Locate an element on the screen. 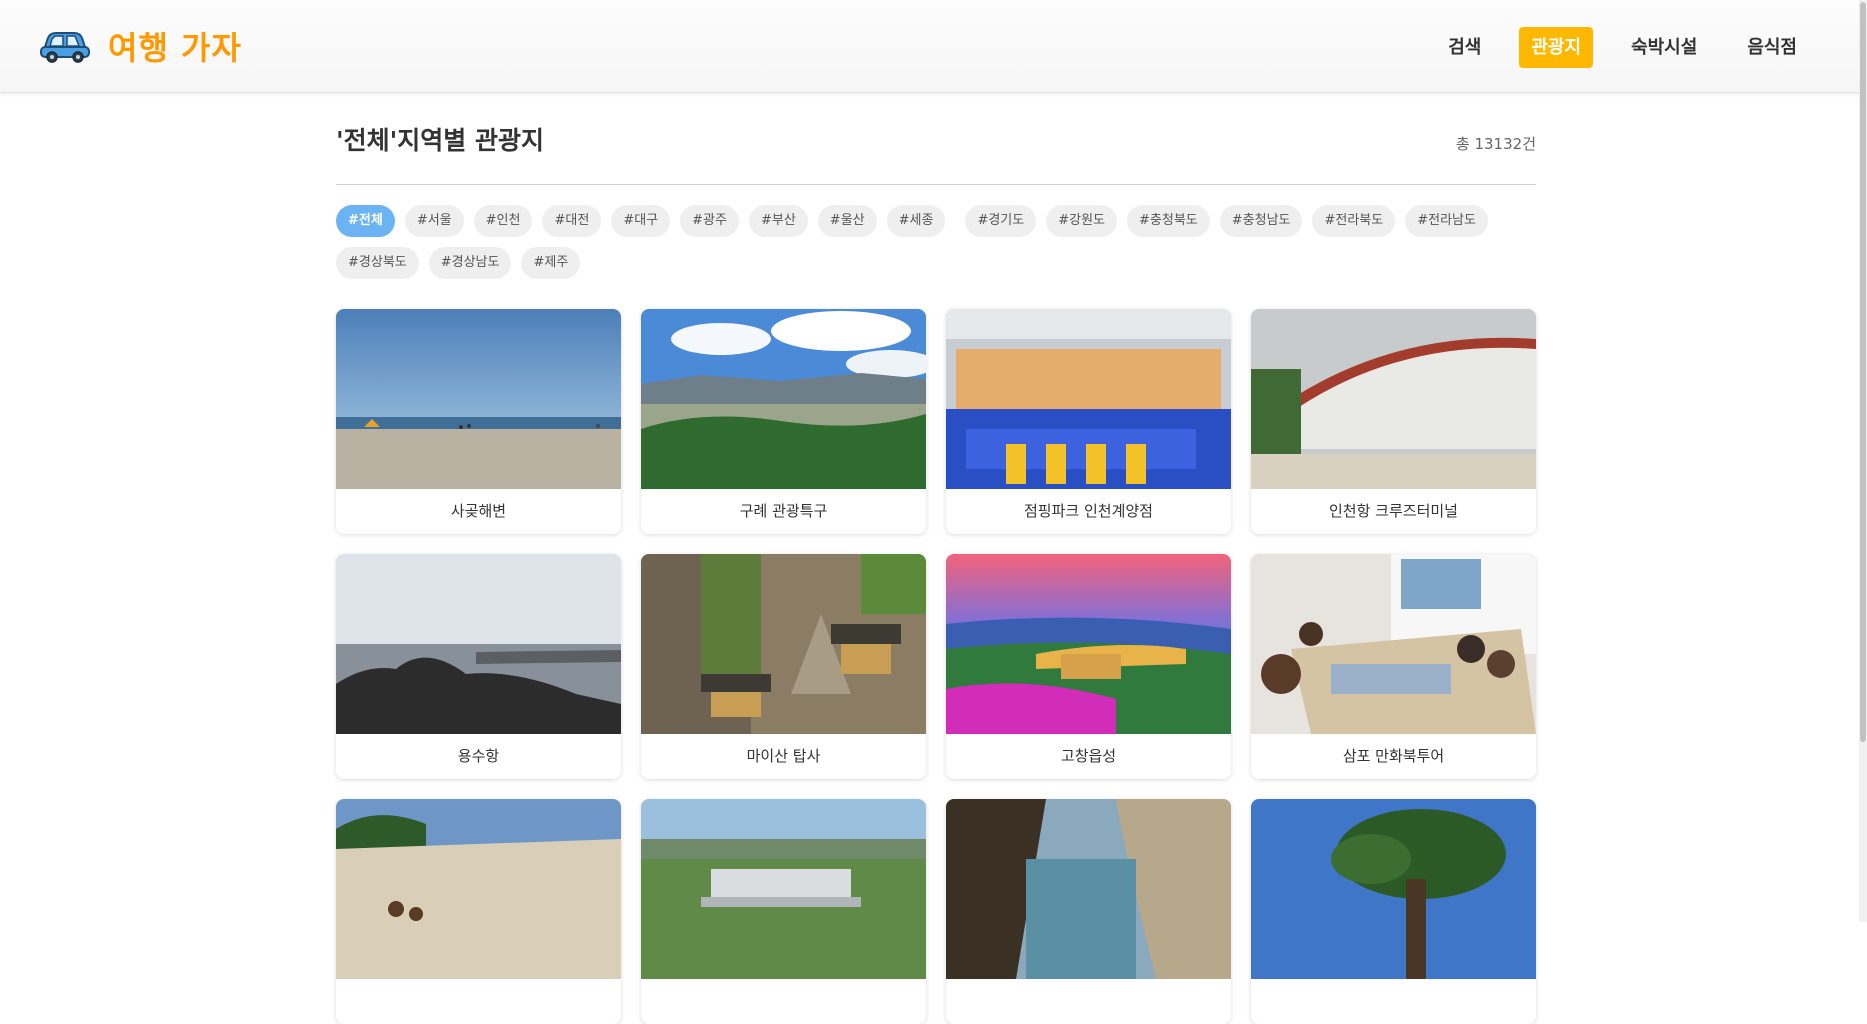 The image size is (1867, 1024). tag-daejeon: #대전 is located at coordinates (572, 221).